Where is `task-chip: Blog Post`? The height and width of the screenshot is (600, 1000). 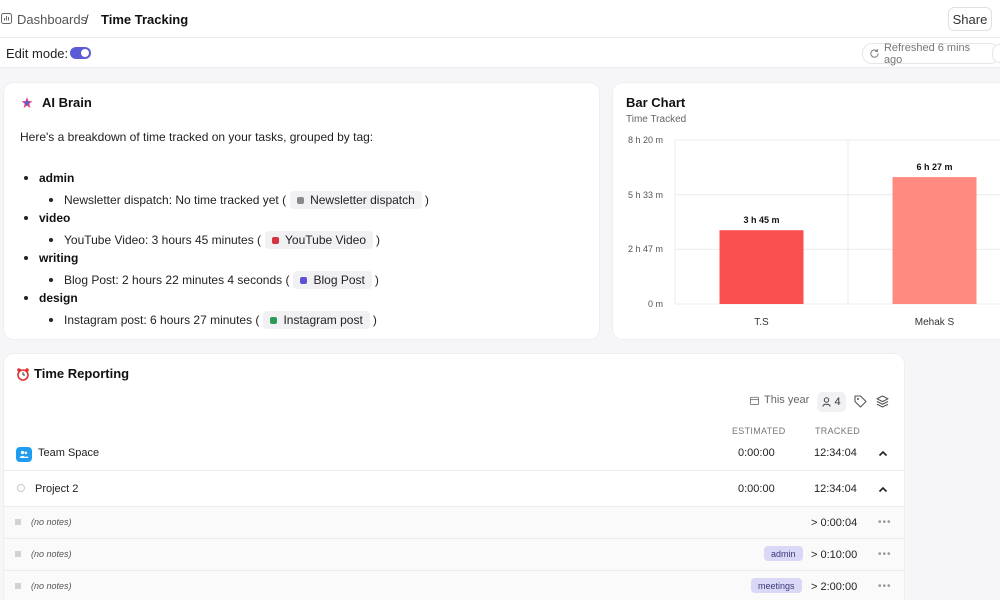
task-chip: Blog Post is located at coordinates (332, 280).